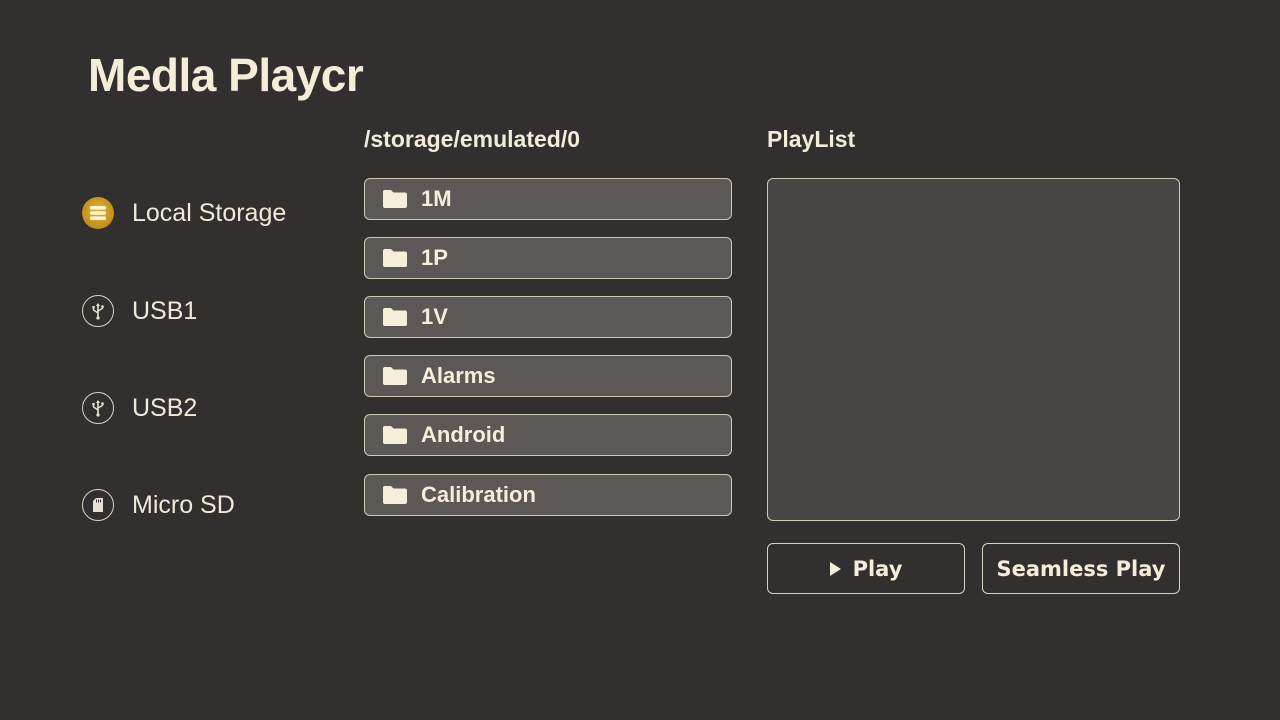 This screenshot has width=1280, height=720. Describe the element at coordinates (463, 434) in the screenshot. I see `folder-name: Android` at that location.